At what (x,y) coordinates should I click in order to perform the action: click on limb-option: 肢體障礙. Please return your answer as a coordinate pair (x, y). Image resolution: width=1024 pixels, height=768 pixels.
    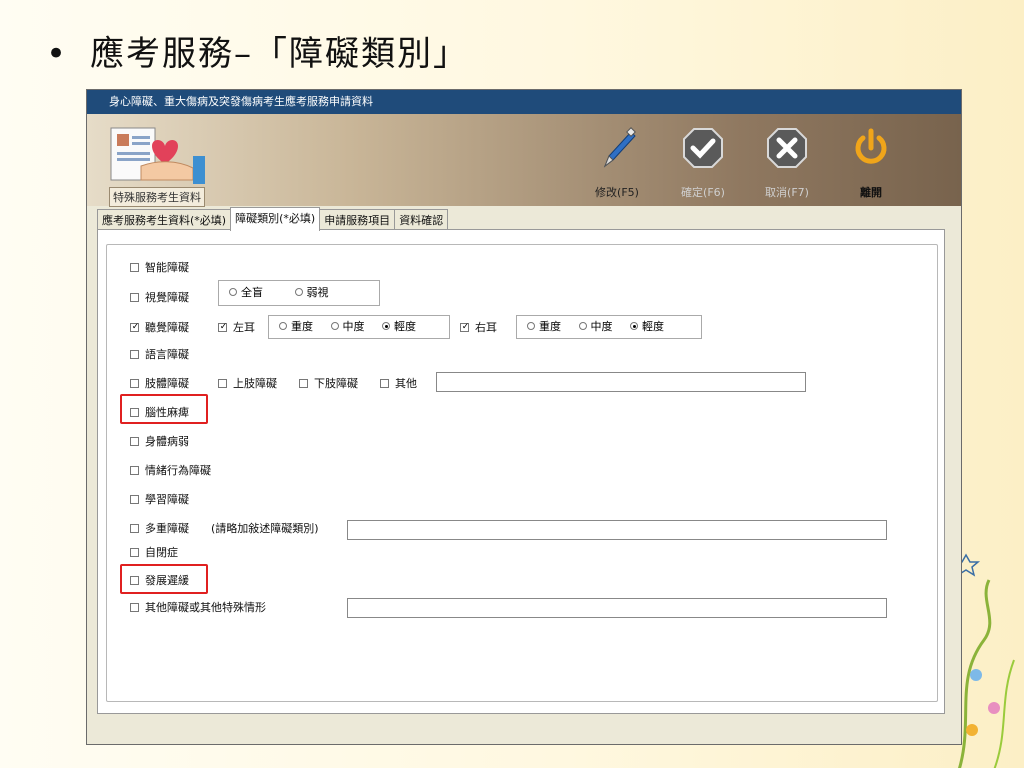
    Looking at the image, I should click on (159, 383).